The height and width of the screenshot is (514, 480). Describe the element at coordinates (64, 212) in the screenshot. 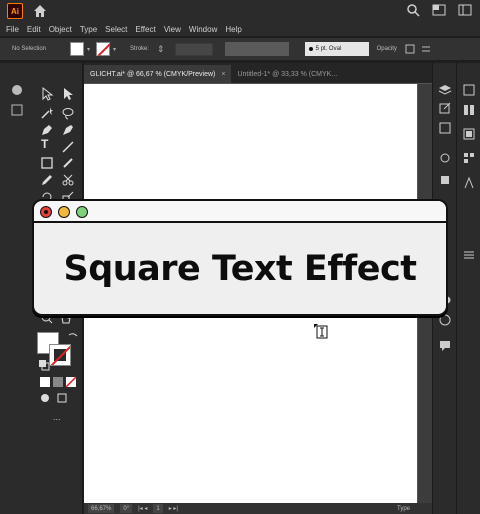

I see `minimize-dot-icon` at that location.